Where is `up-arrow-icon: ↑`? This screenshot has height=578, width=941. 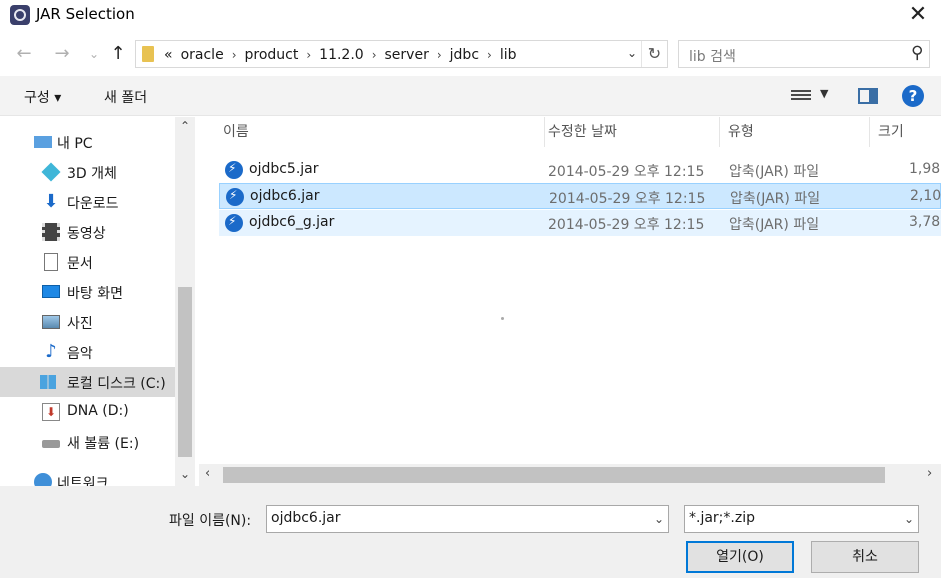
up-arrow-icon: ↑ is located at coordinates (118, 54).